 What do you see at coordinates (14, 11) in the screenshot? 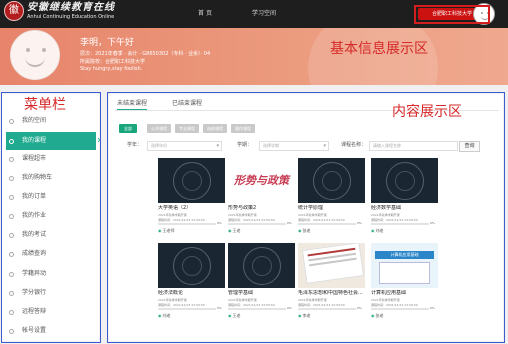
I see `logo-seal-icon: 徽` at bounding box center [14, 11].